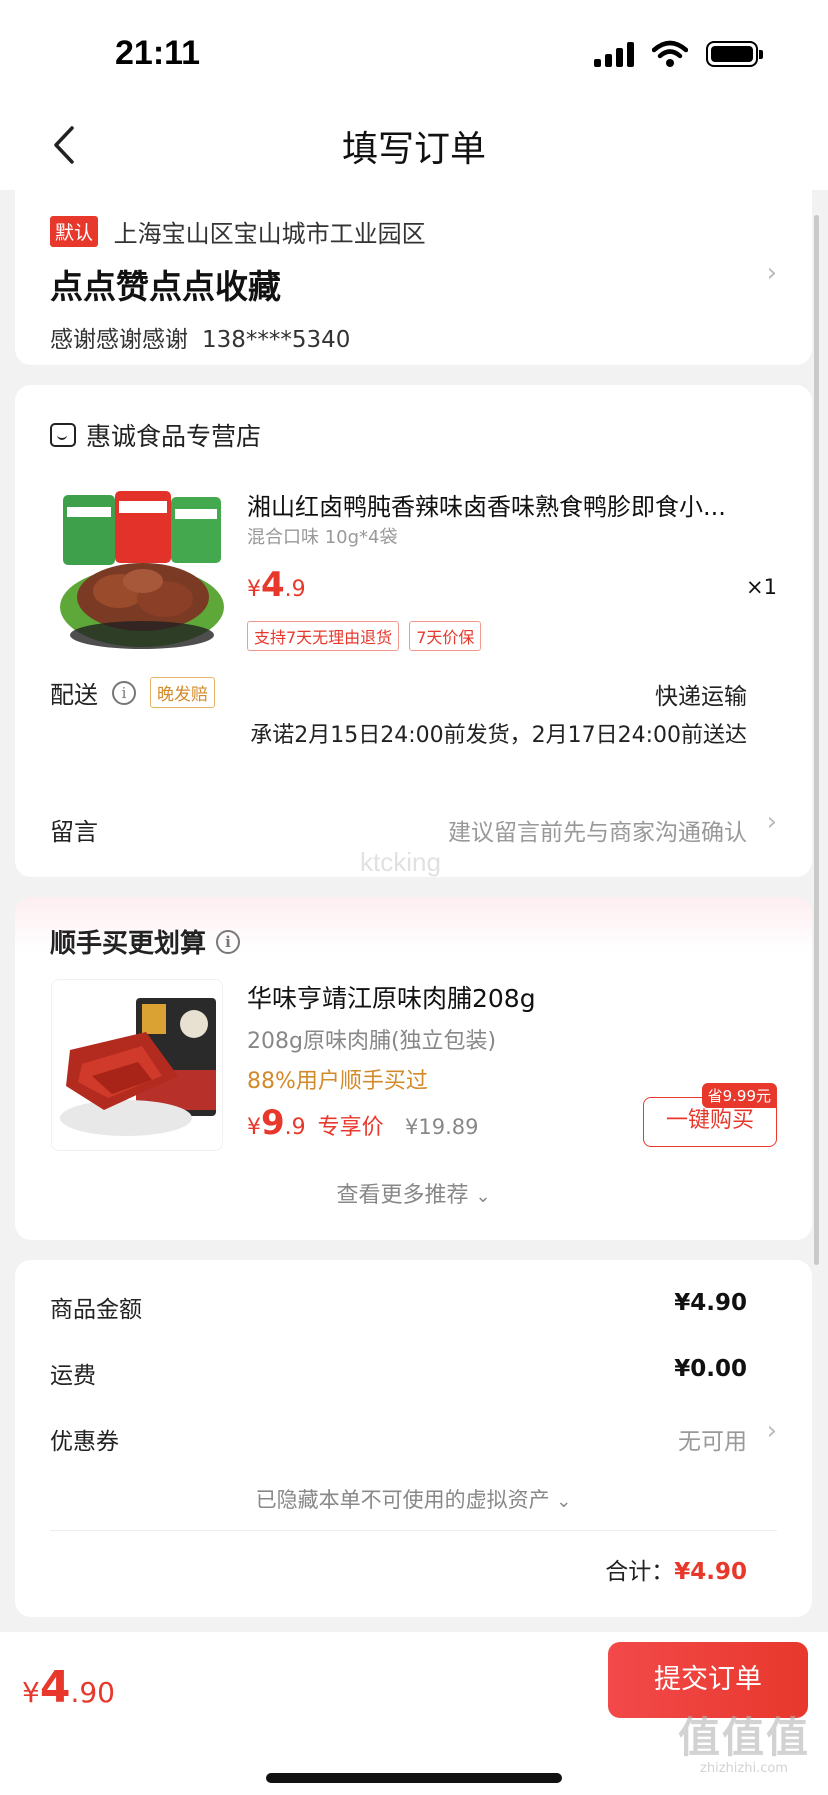 This screenshot has width=828, height=1795. What do you see at coordinates (200, 337) in the screenshot?
I see `address-contact: 感谢感谢感谢 138****5340` at bounding box center [200, 337].